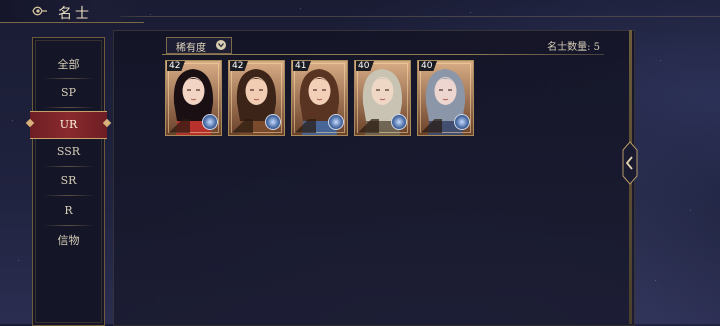 The height and width of the screenshot is (326, 720). What do you see at coordinates (221, 45) in the screenshot?
I see `chevron-down-icon` at bounding box center [221, 45].